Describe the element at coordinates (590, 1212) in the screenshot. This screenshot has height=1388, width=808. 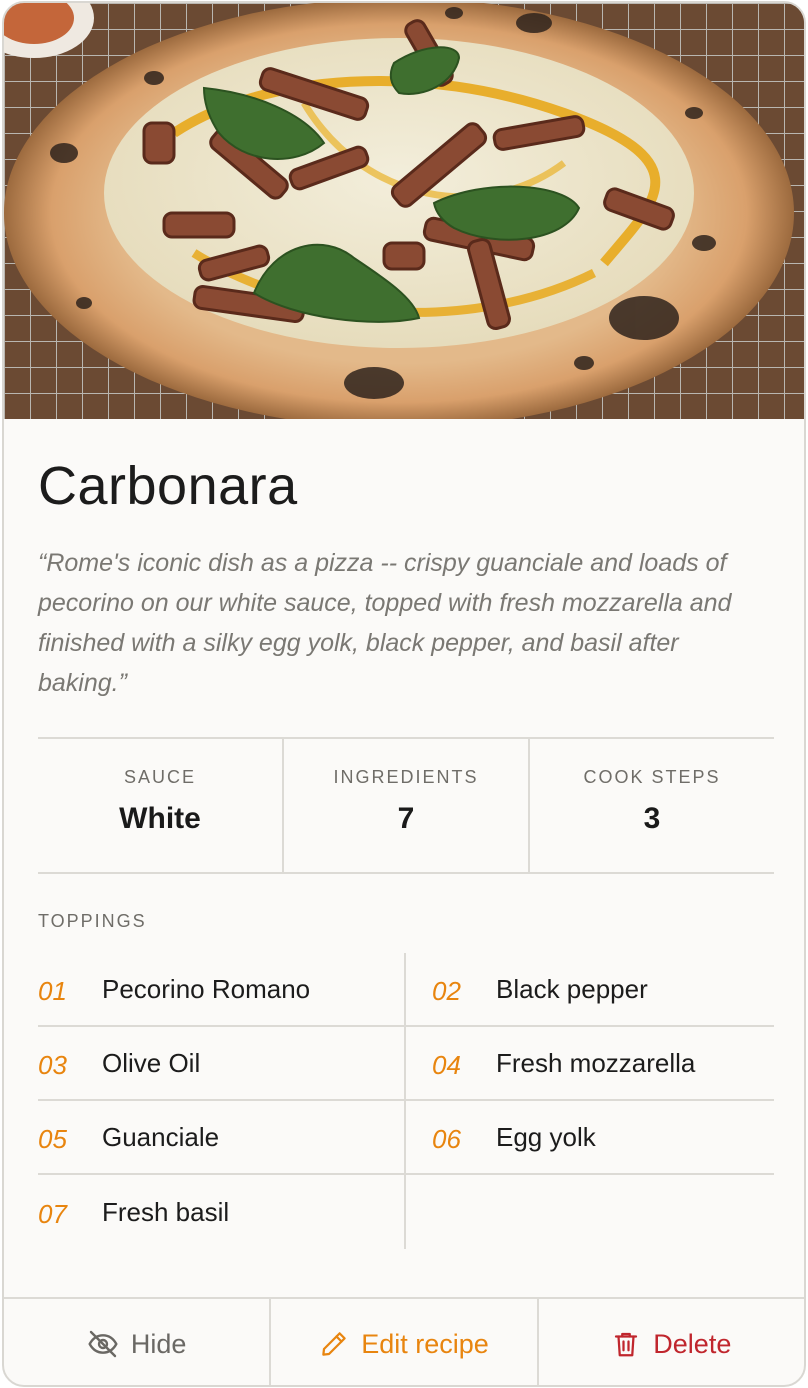
I see `empty-cell` at that location.